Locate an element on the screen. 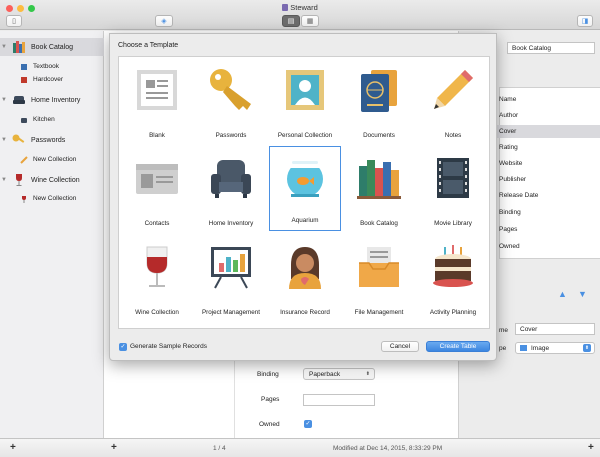 The height and width of the screenshot is (457, 600). add-record-icon: + is located at coordinates (114, 447).